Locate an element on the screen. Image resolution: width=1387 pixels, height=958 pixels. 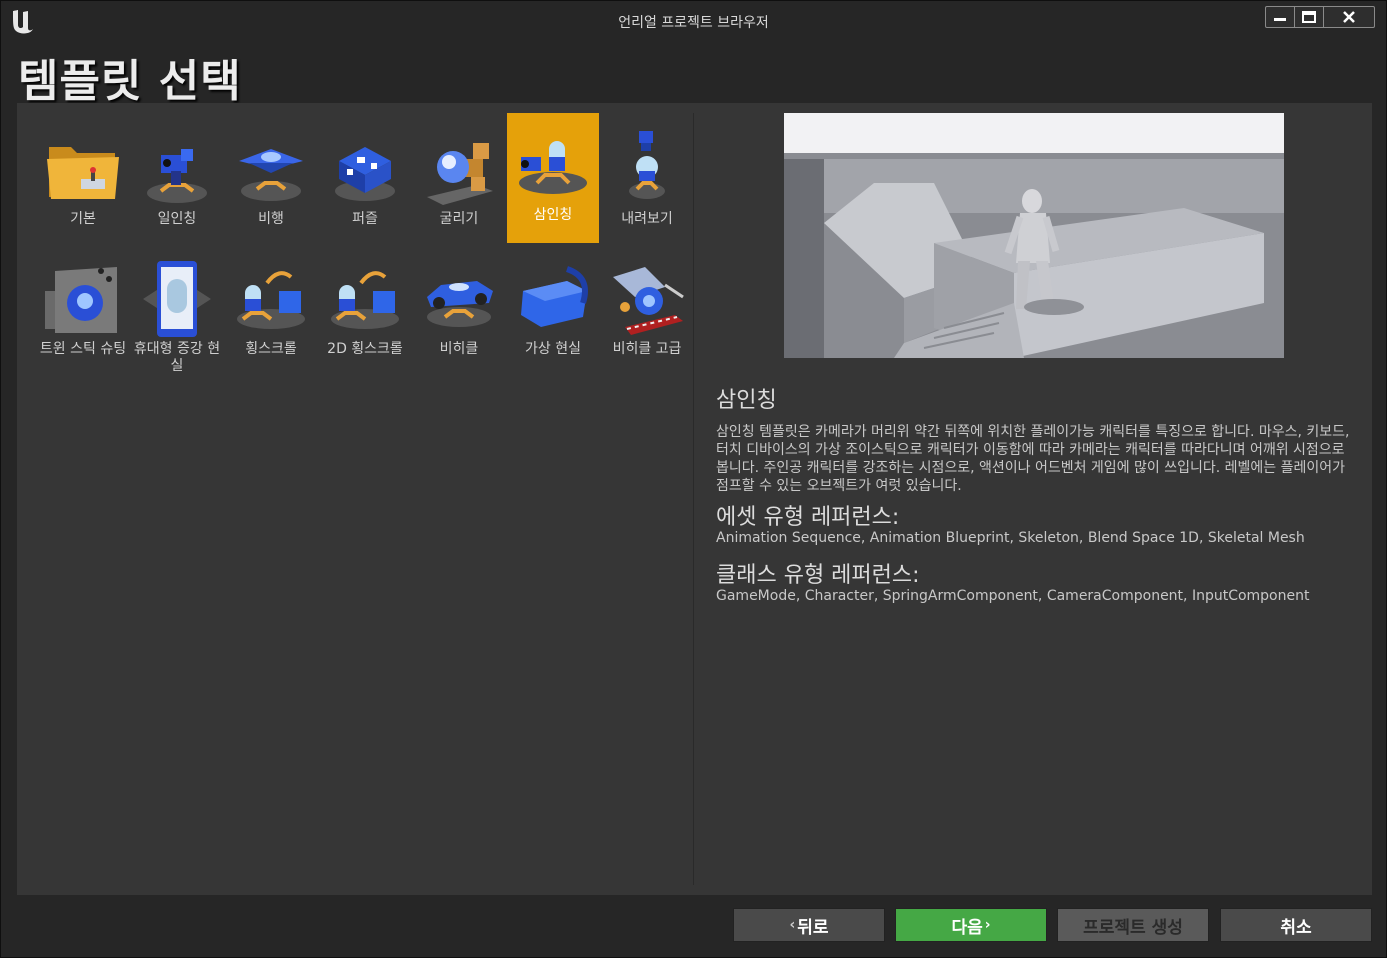
title-bar: 언리얼 프로젝트 브라우저 is located at coordinates (693, 21).